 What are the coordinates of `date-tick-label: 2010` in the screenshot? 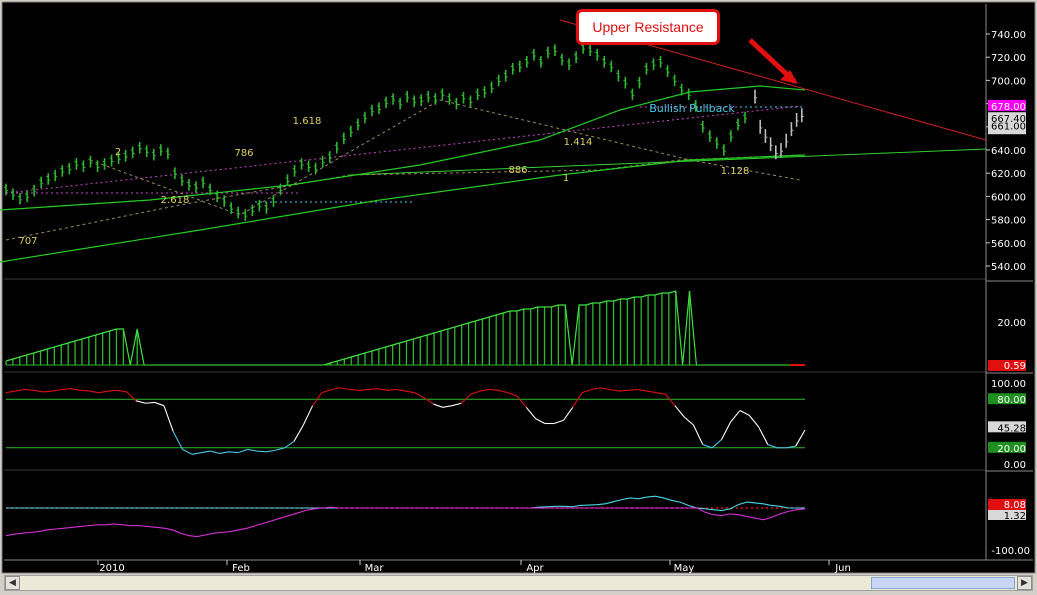 It's located at (111, 568).